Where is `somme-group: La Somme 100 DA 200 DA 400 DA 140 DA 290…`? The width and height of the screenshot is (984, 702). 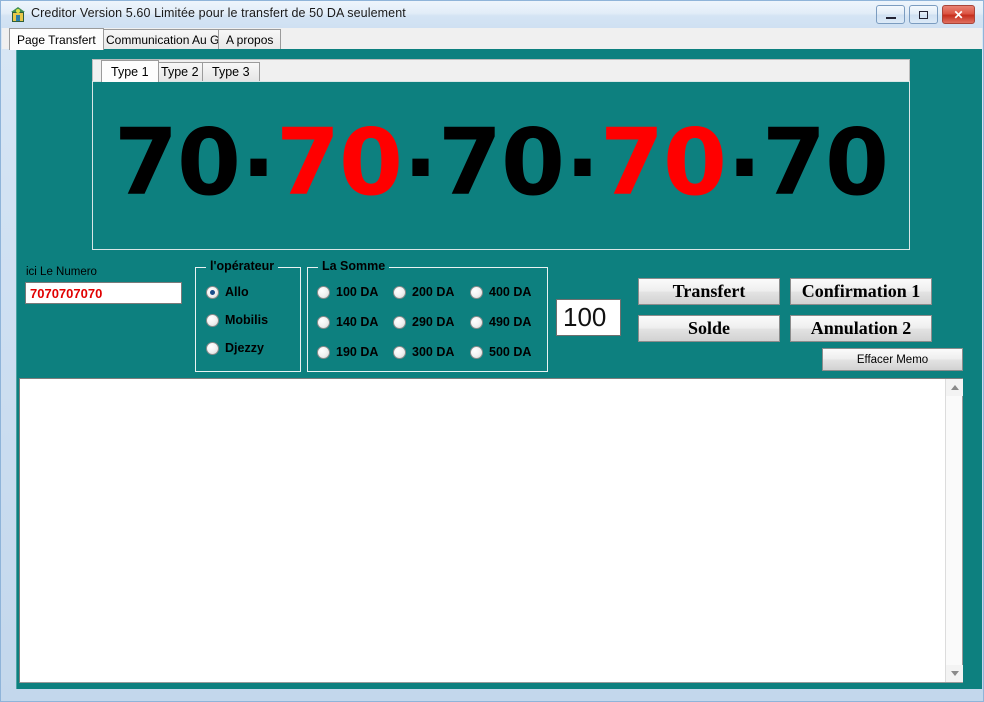
somme-group: La Somme 100 DA 200 DA 400 DA 140 DA 290… is located at coordinates (427, 315).